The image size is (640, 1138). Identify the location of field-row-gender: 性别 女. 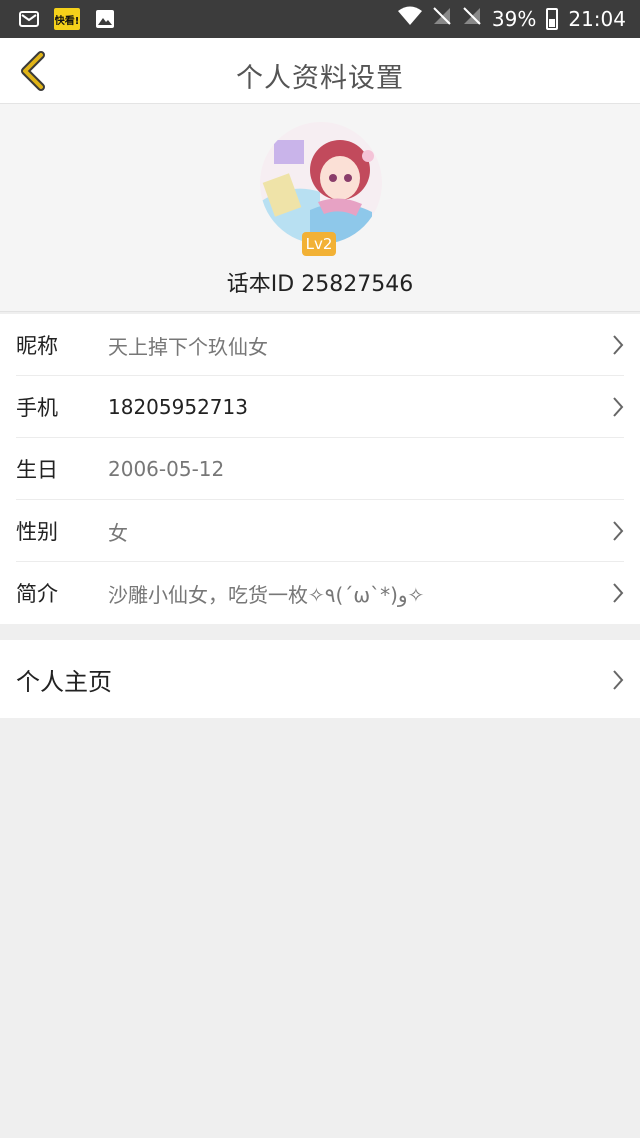
(320, 531).